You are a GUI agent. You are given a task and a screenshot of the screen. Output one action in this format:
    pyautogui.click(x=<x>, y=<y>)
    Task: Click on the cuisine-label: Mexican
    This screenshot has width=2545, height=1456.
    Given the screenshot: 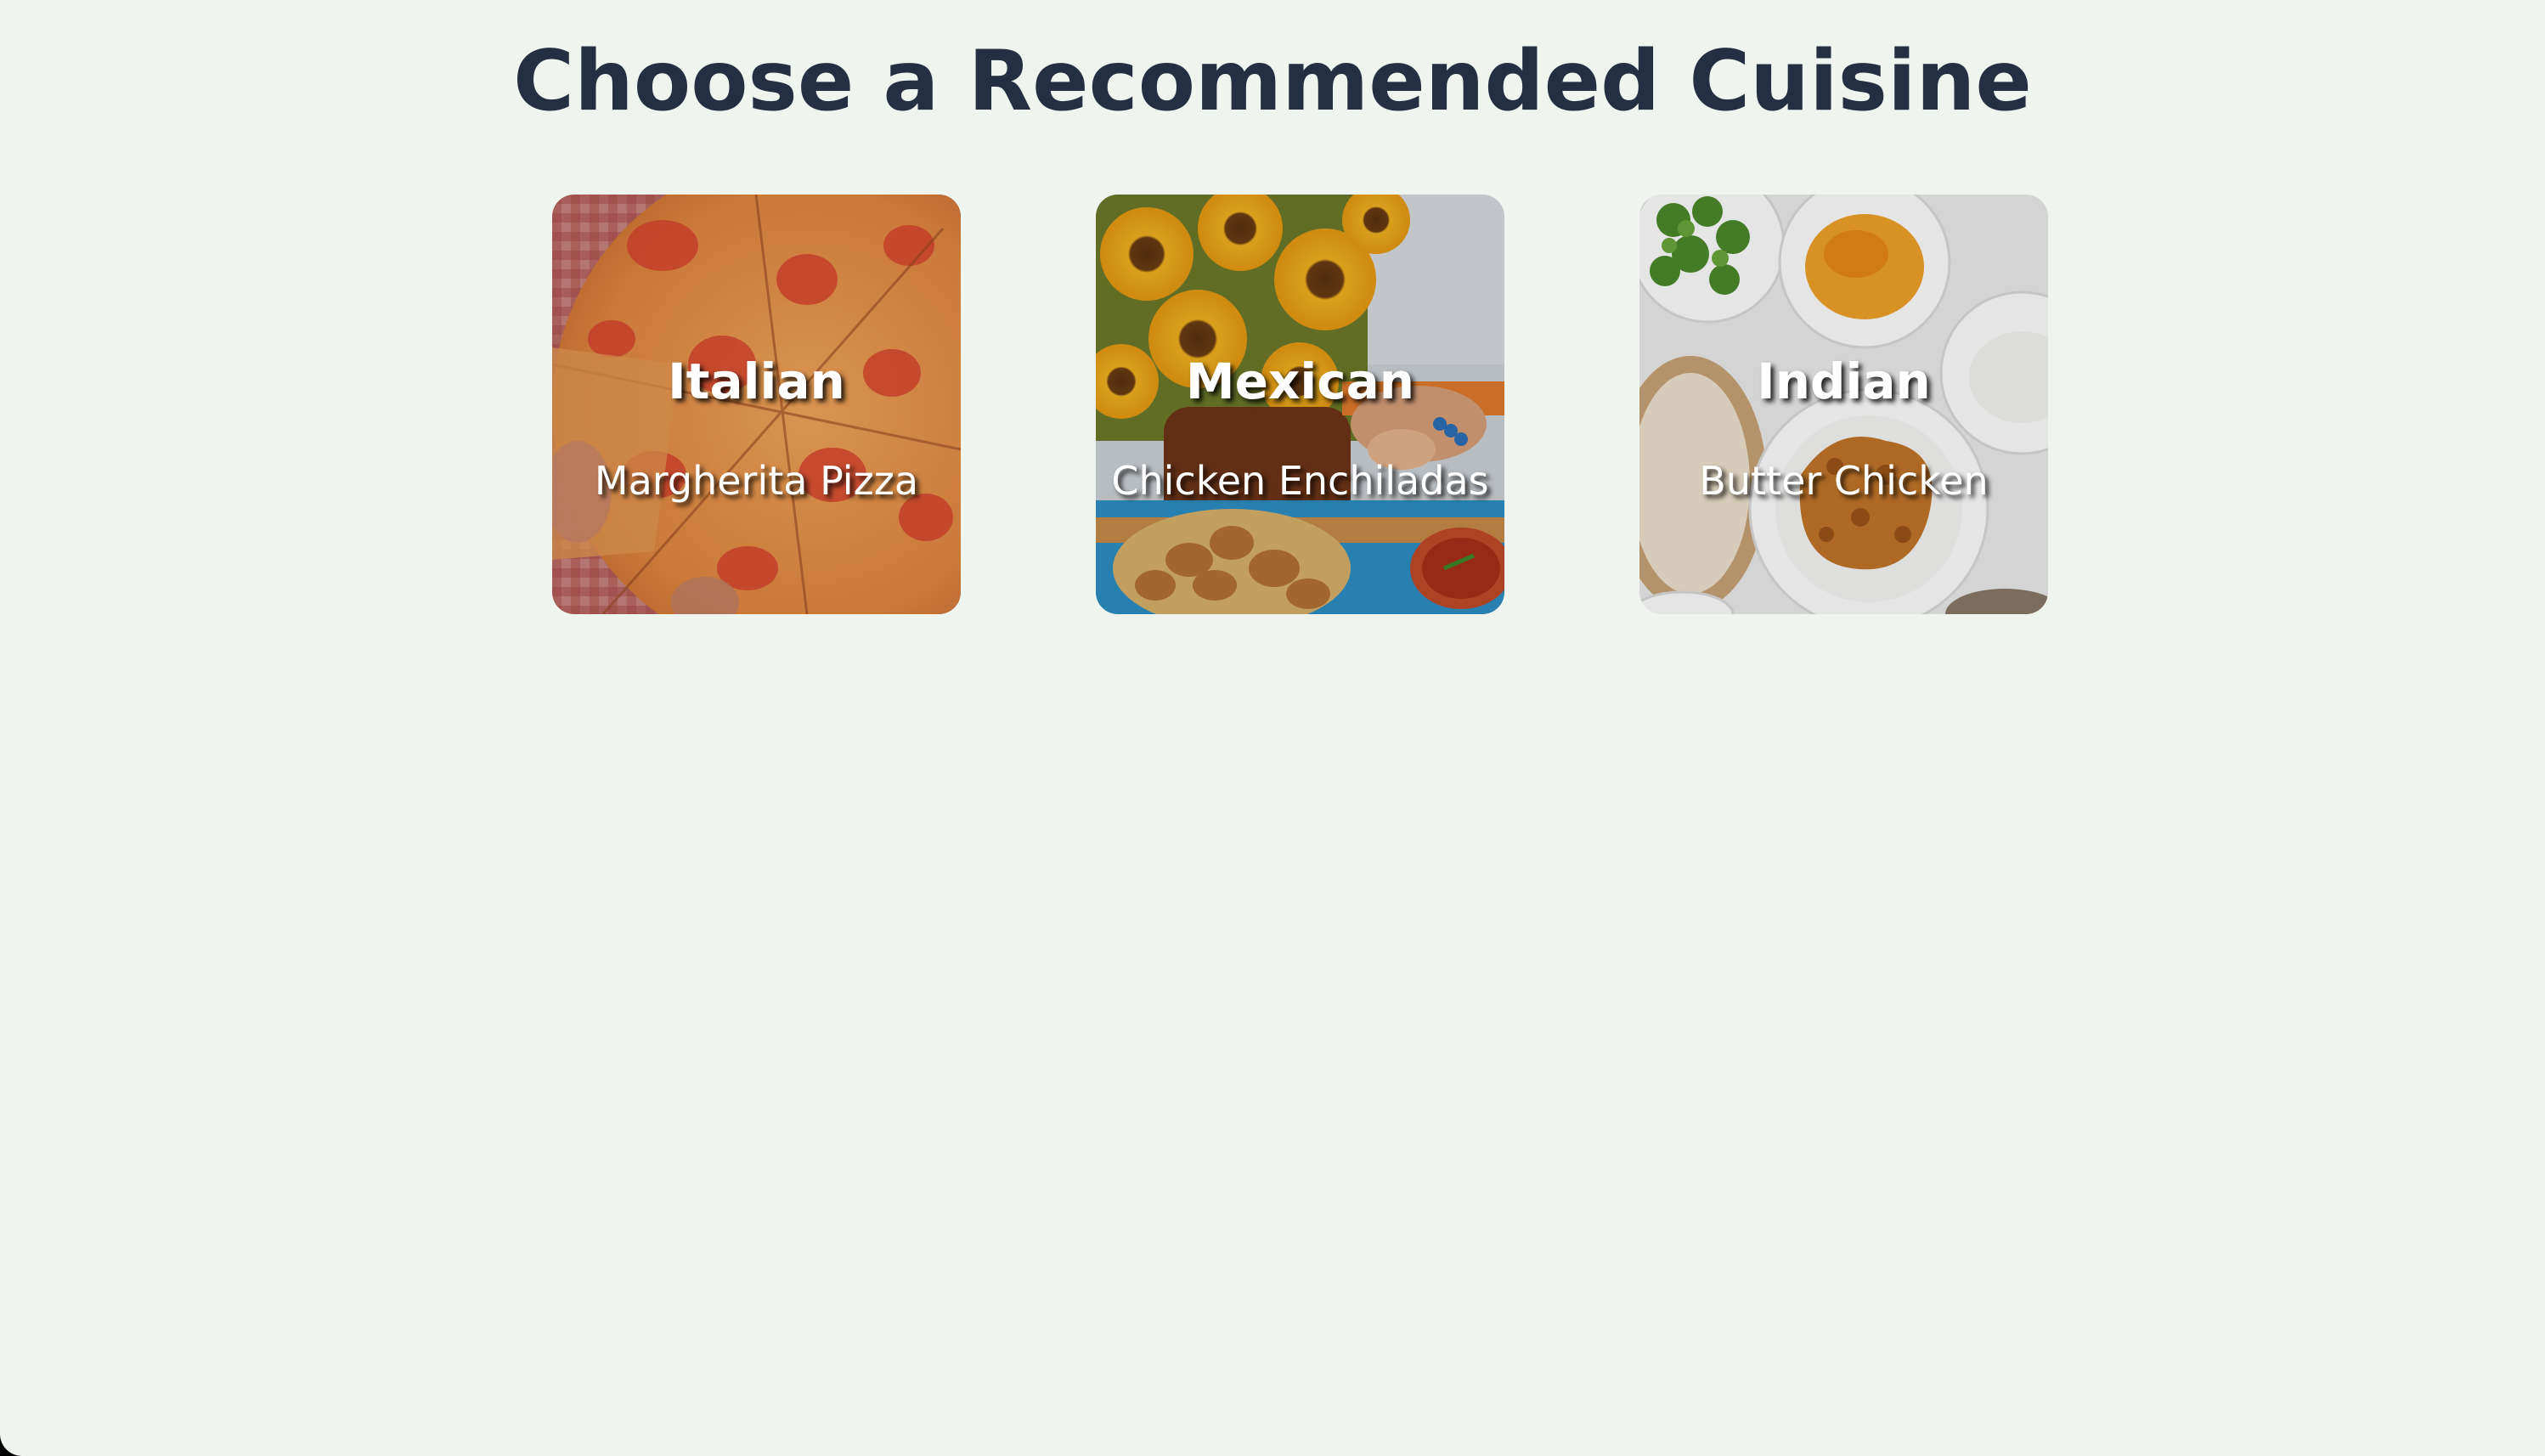 What is the action you would take?
    pyautogui.click(x=1300, y=382)
    